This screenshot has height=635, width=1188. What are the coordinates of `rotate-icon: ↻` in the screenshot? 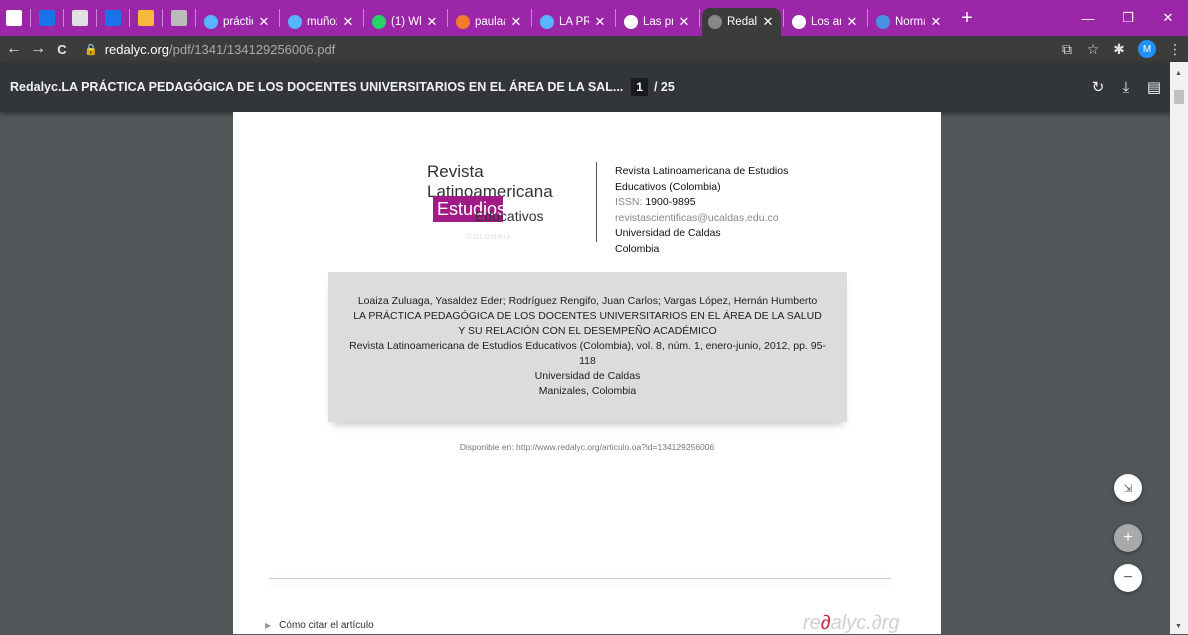 It's located at (1098, 87).